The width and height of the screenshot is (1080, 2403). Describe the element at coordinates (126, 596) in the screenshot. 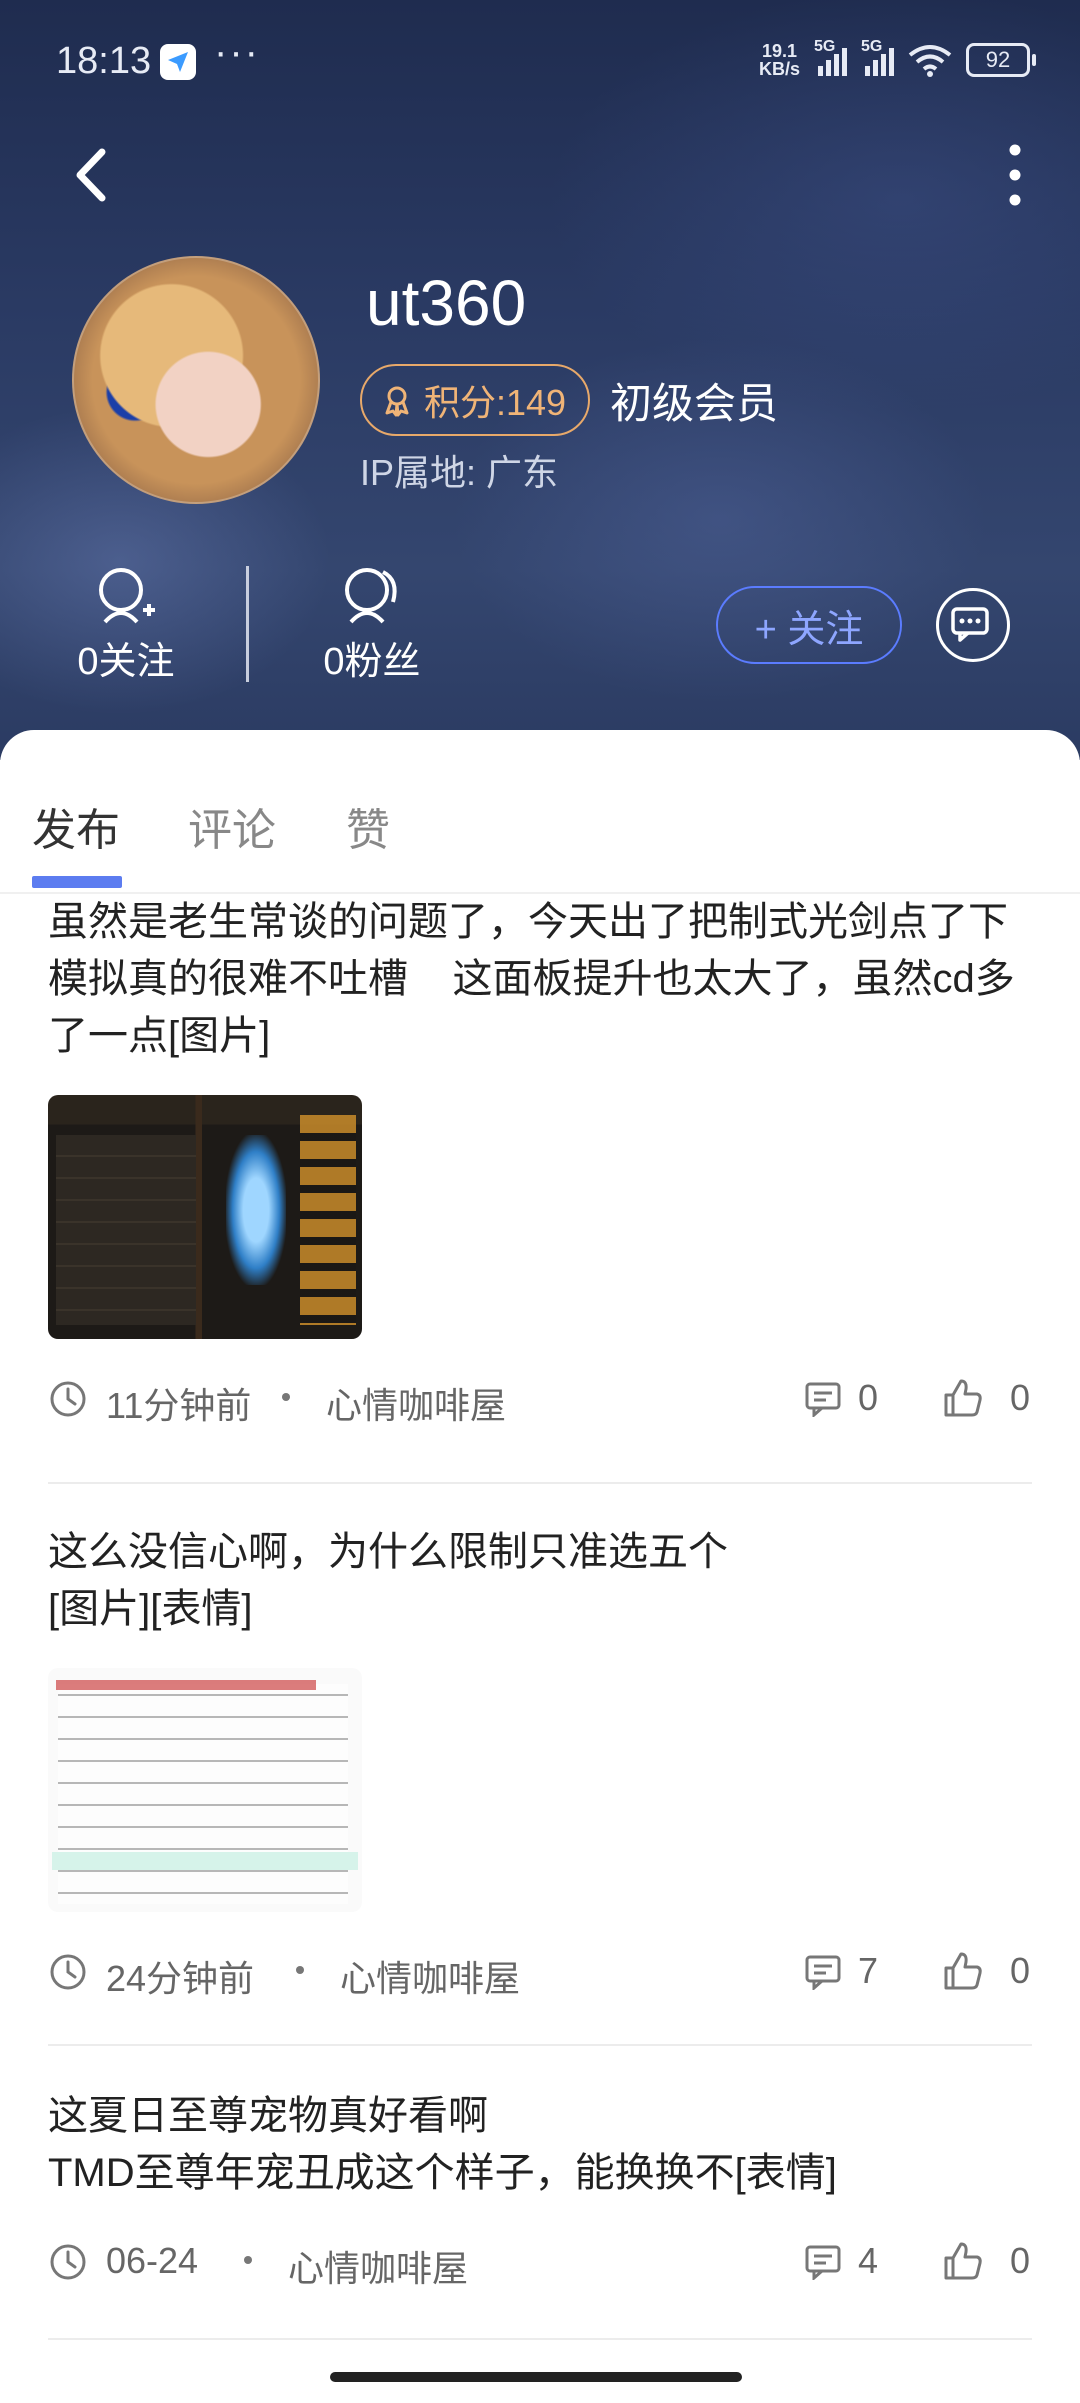

I see `user-add-icon` at that location.